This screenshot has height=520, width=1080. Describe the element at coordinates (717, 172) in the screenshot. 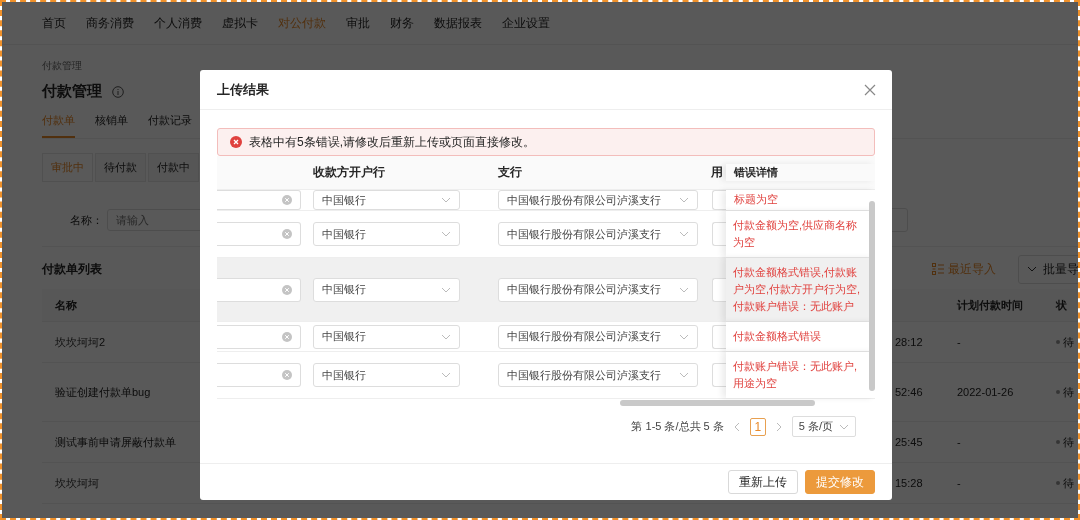

I see `column-header: 用` at that location.